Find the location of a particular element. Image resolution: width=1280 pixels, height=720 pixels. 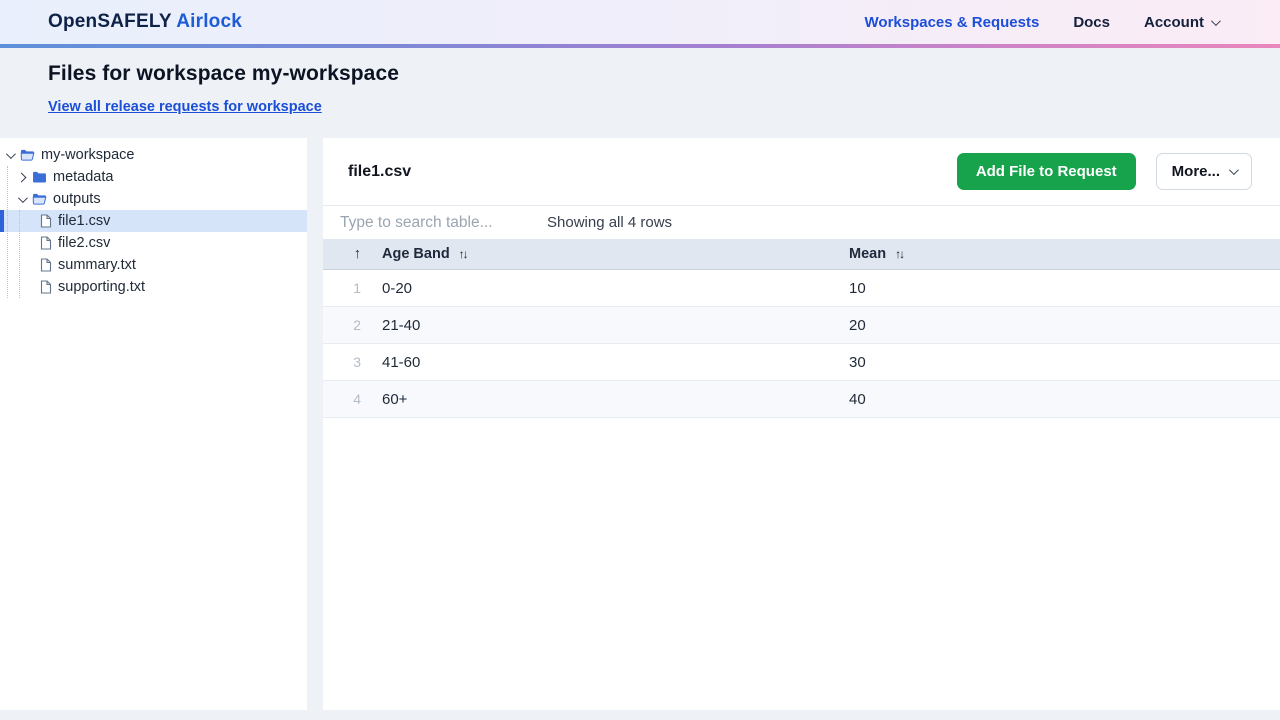

cell-age-band: 21-40 is located at coordinates (401, 325).